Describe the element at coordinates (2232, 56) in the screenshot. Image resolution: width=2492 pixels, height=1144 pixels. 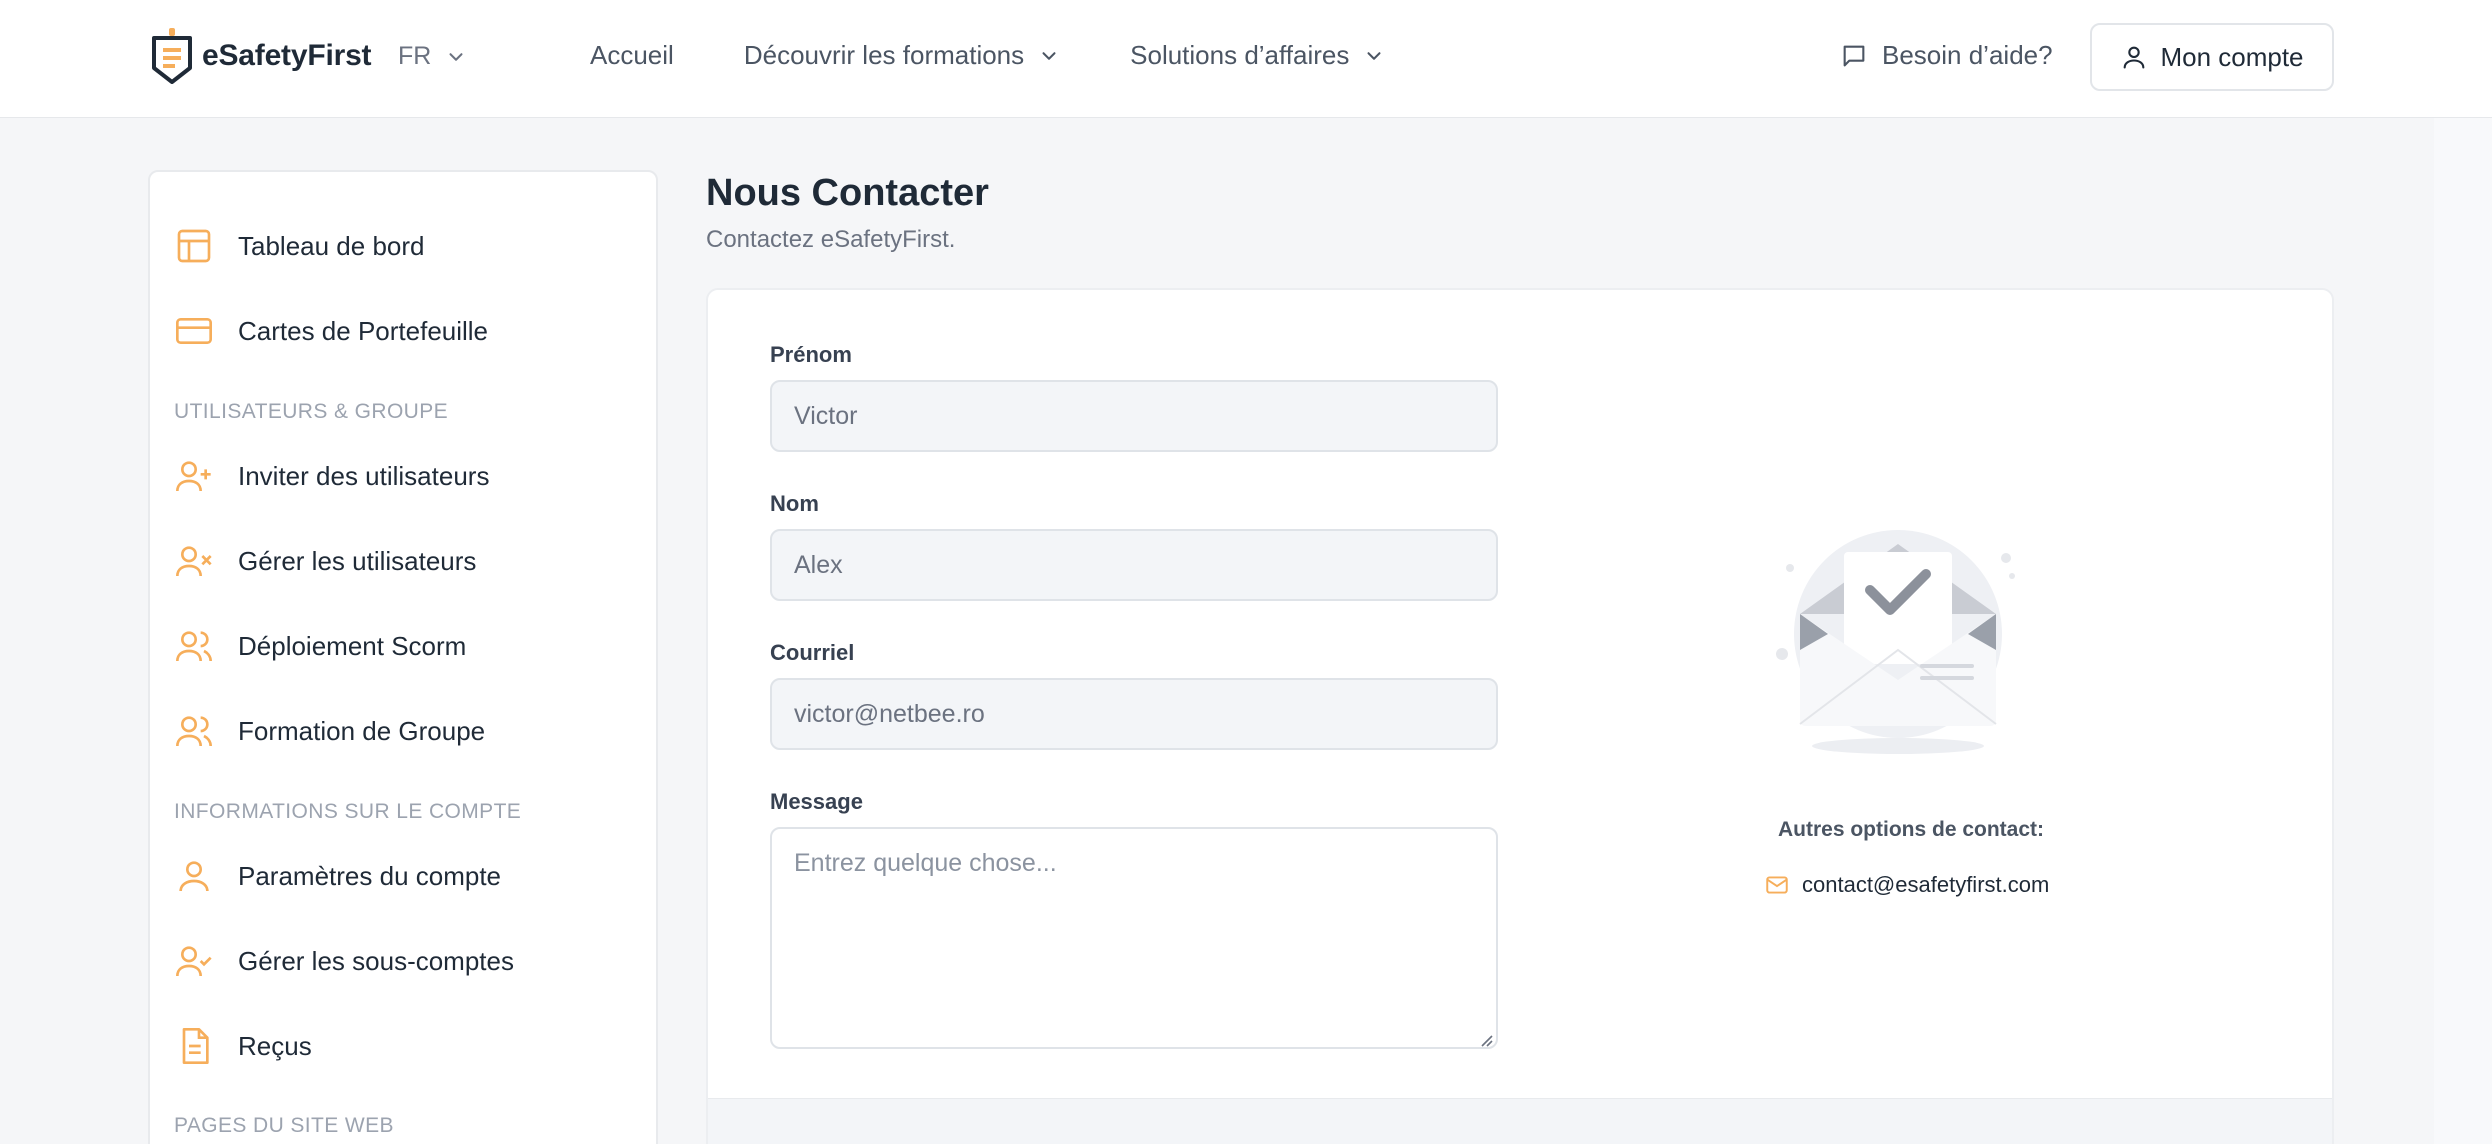
I see `account-label: Mon compte` at that location.